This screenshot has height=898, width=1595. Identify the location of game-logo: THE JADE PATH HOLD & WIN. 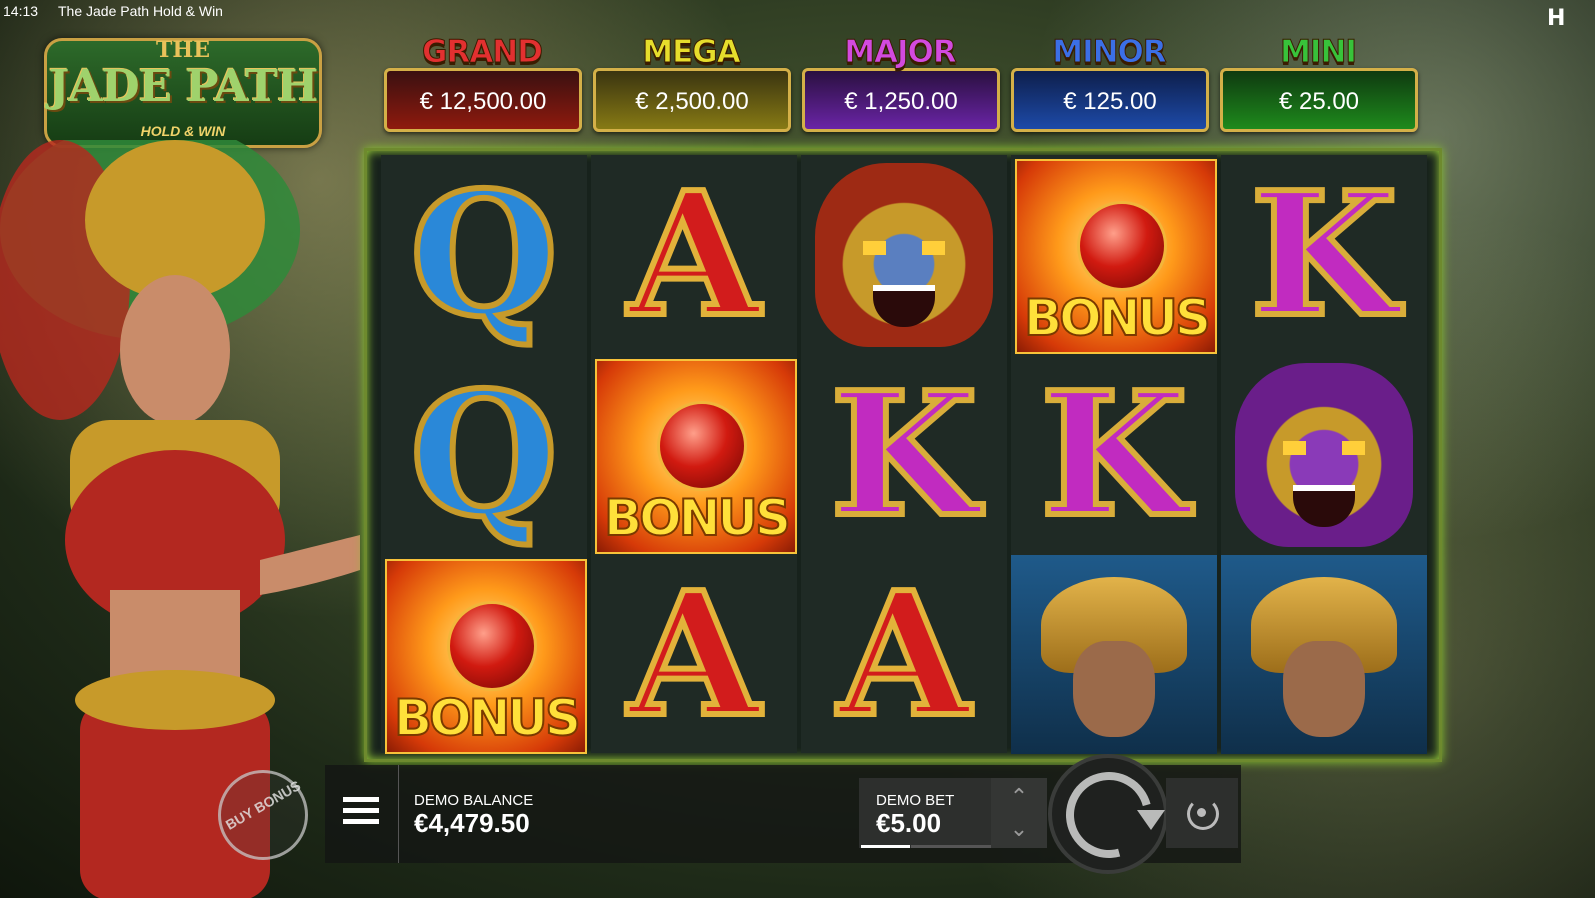
(183, 92).